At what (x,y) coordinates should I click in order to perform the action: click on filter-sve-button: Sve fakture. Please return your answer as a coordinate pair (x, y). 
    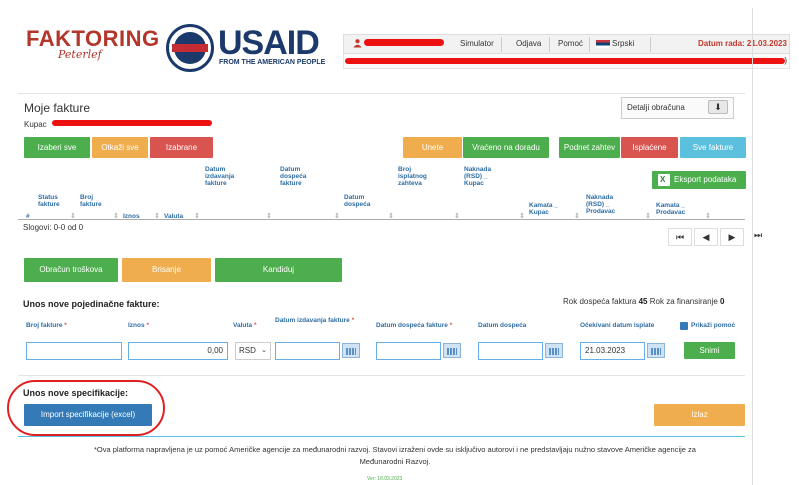
    Looking at the image, I should click on (713, 147).